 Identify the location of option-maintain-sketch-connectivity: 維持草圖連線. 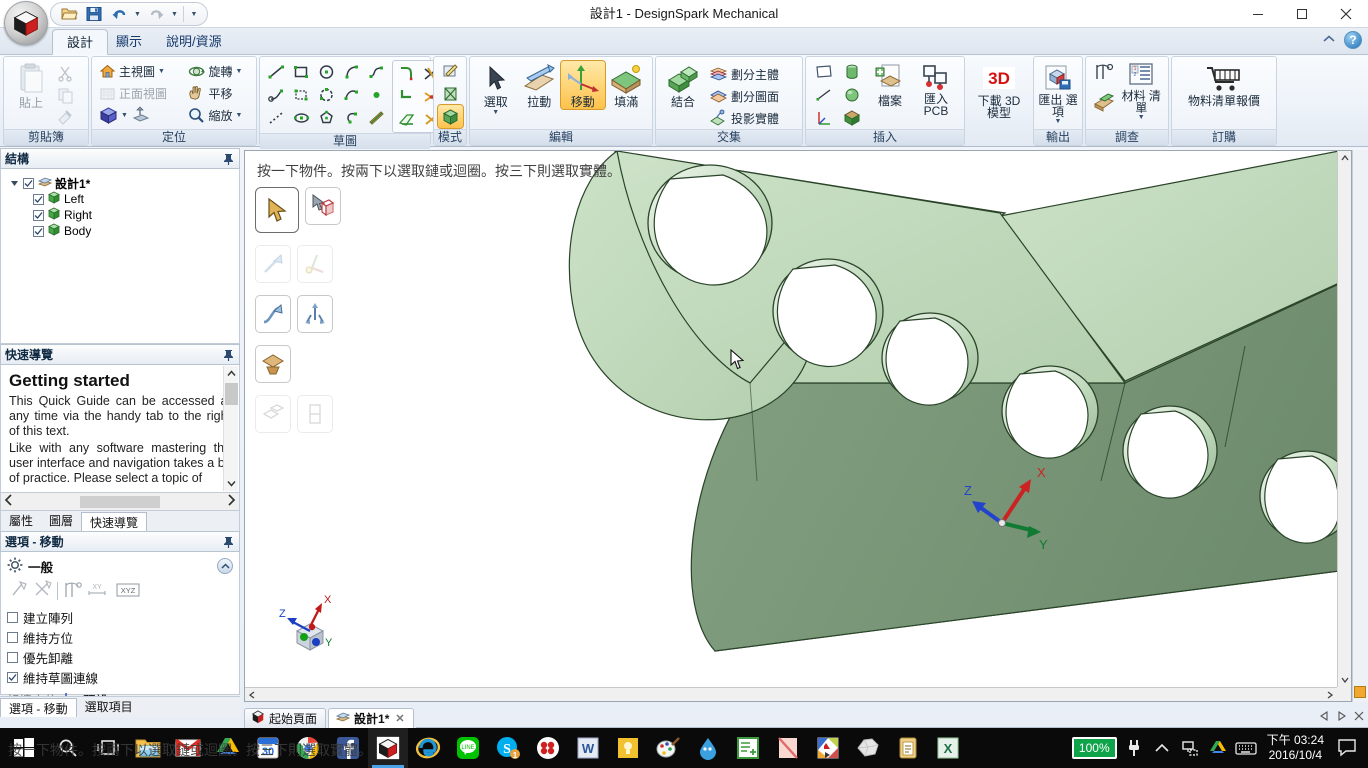
(120, 677).